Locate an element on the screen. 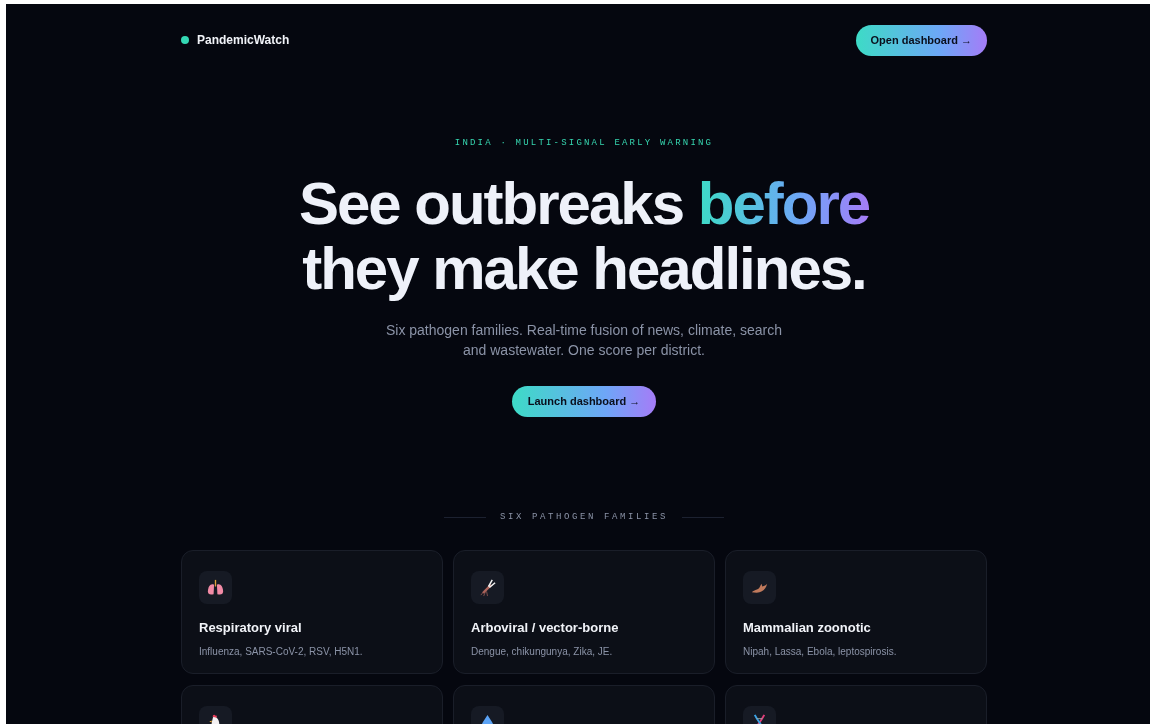 The width and height of the screenshot is (1156, 724). lungs-icon is located at coordinates (215, 587).